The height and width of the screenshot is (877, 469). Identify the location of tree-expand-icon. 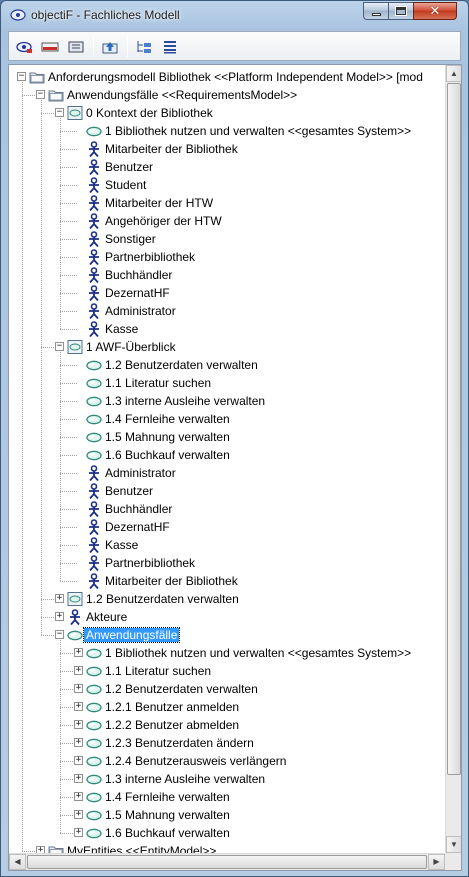
(144, 47).